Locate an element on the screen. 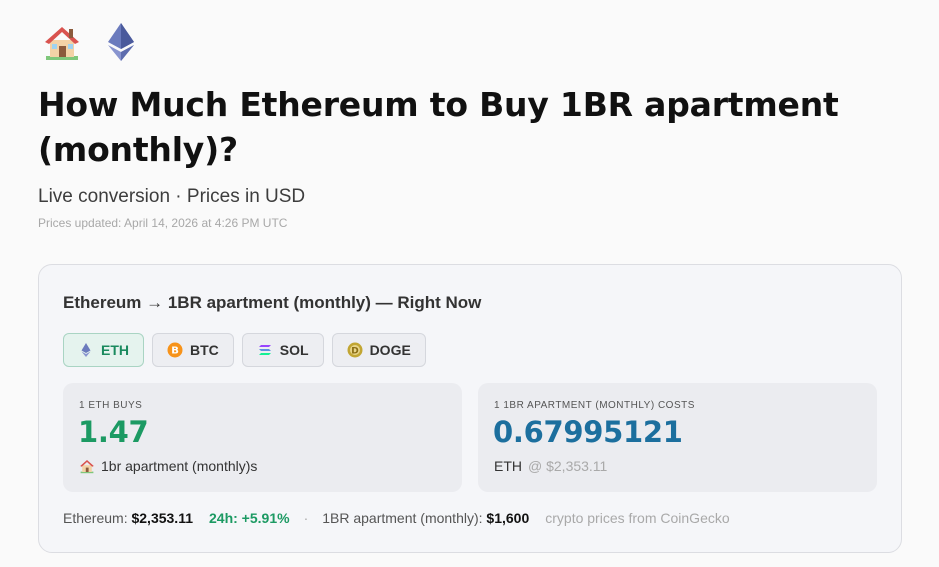 This screenshot has width=939, height=567. tab-eth-label: ETH is located at coordinates (115, 350).